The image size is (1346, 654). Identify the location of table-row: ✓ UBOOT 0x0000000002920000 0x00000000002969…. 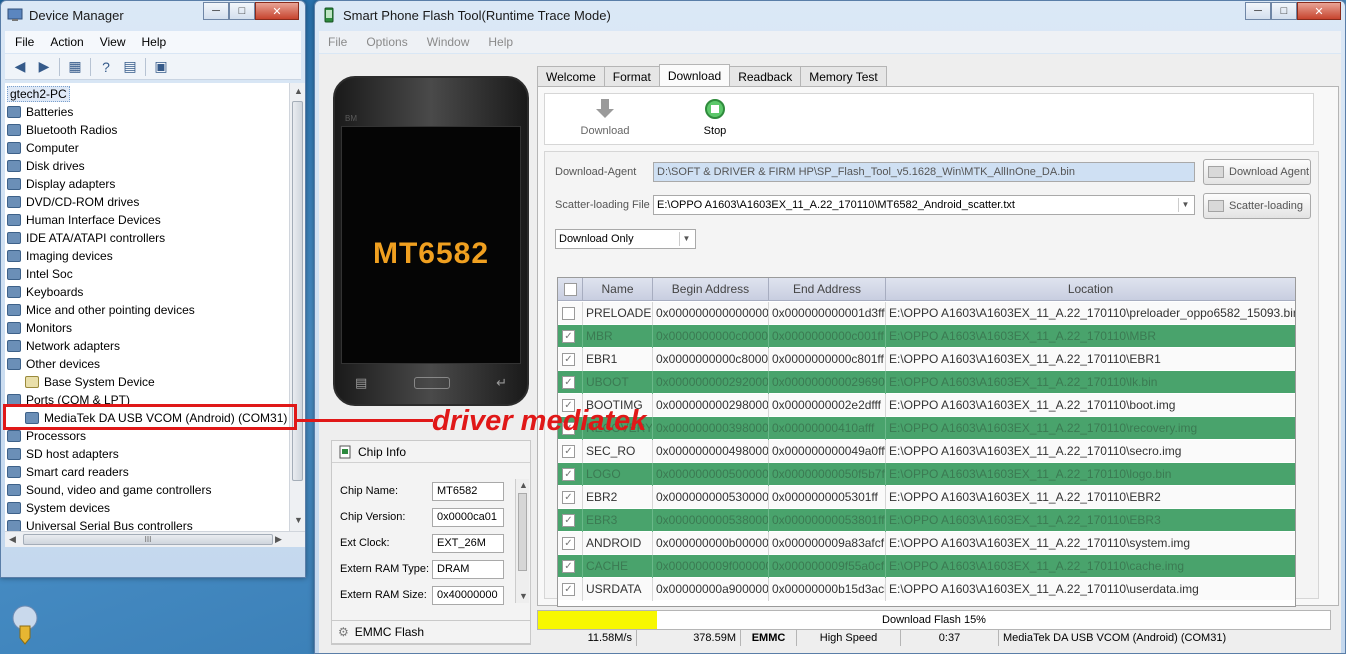
(926, 382).